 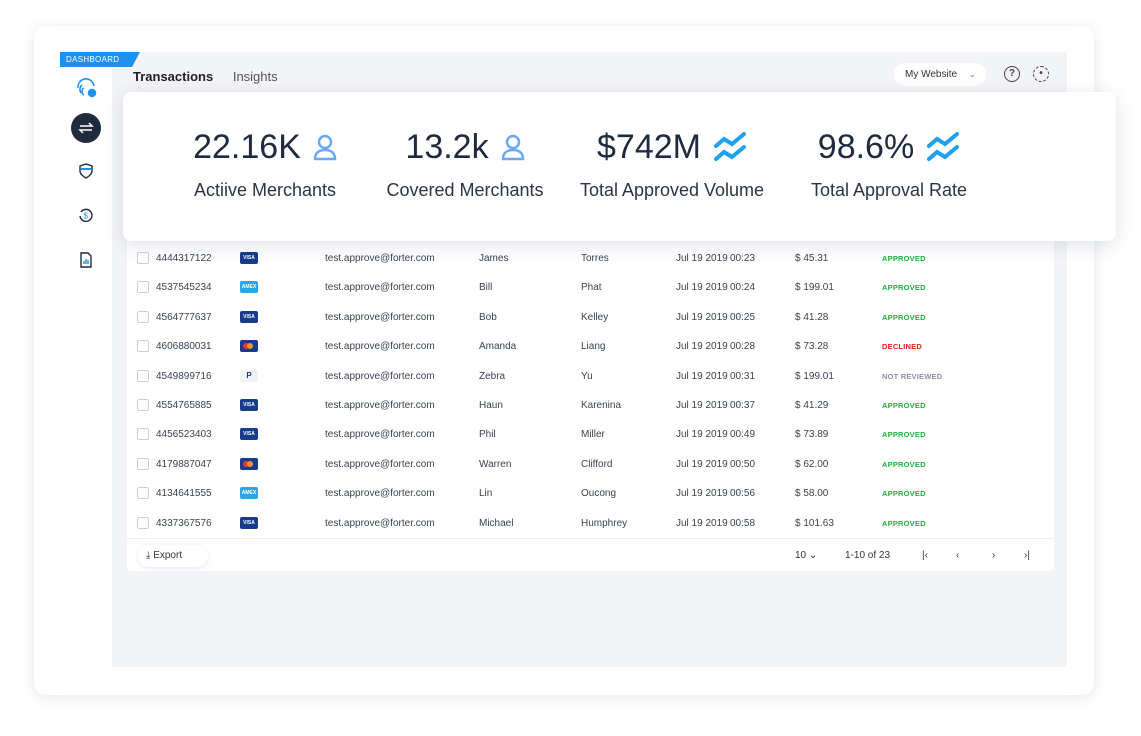 I want to click on page-size-value: 10, so click(x=801, y=555).